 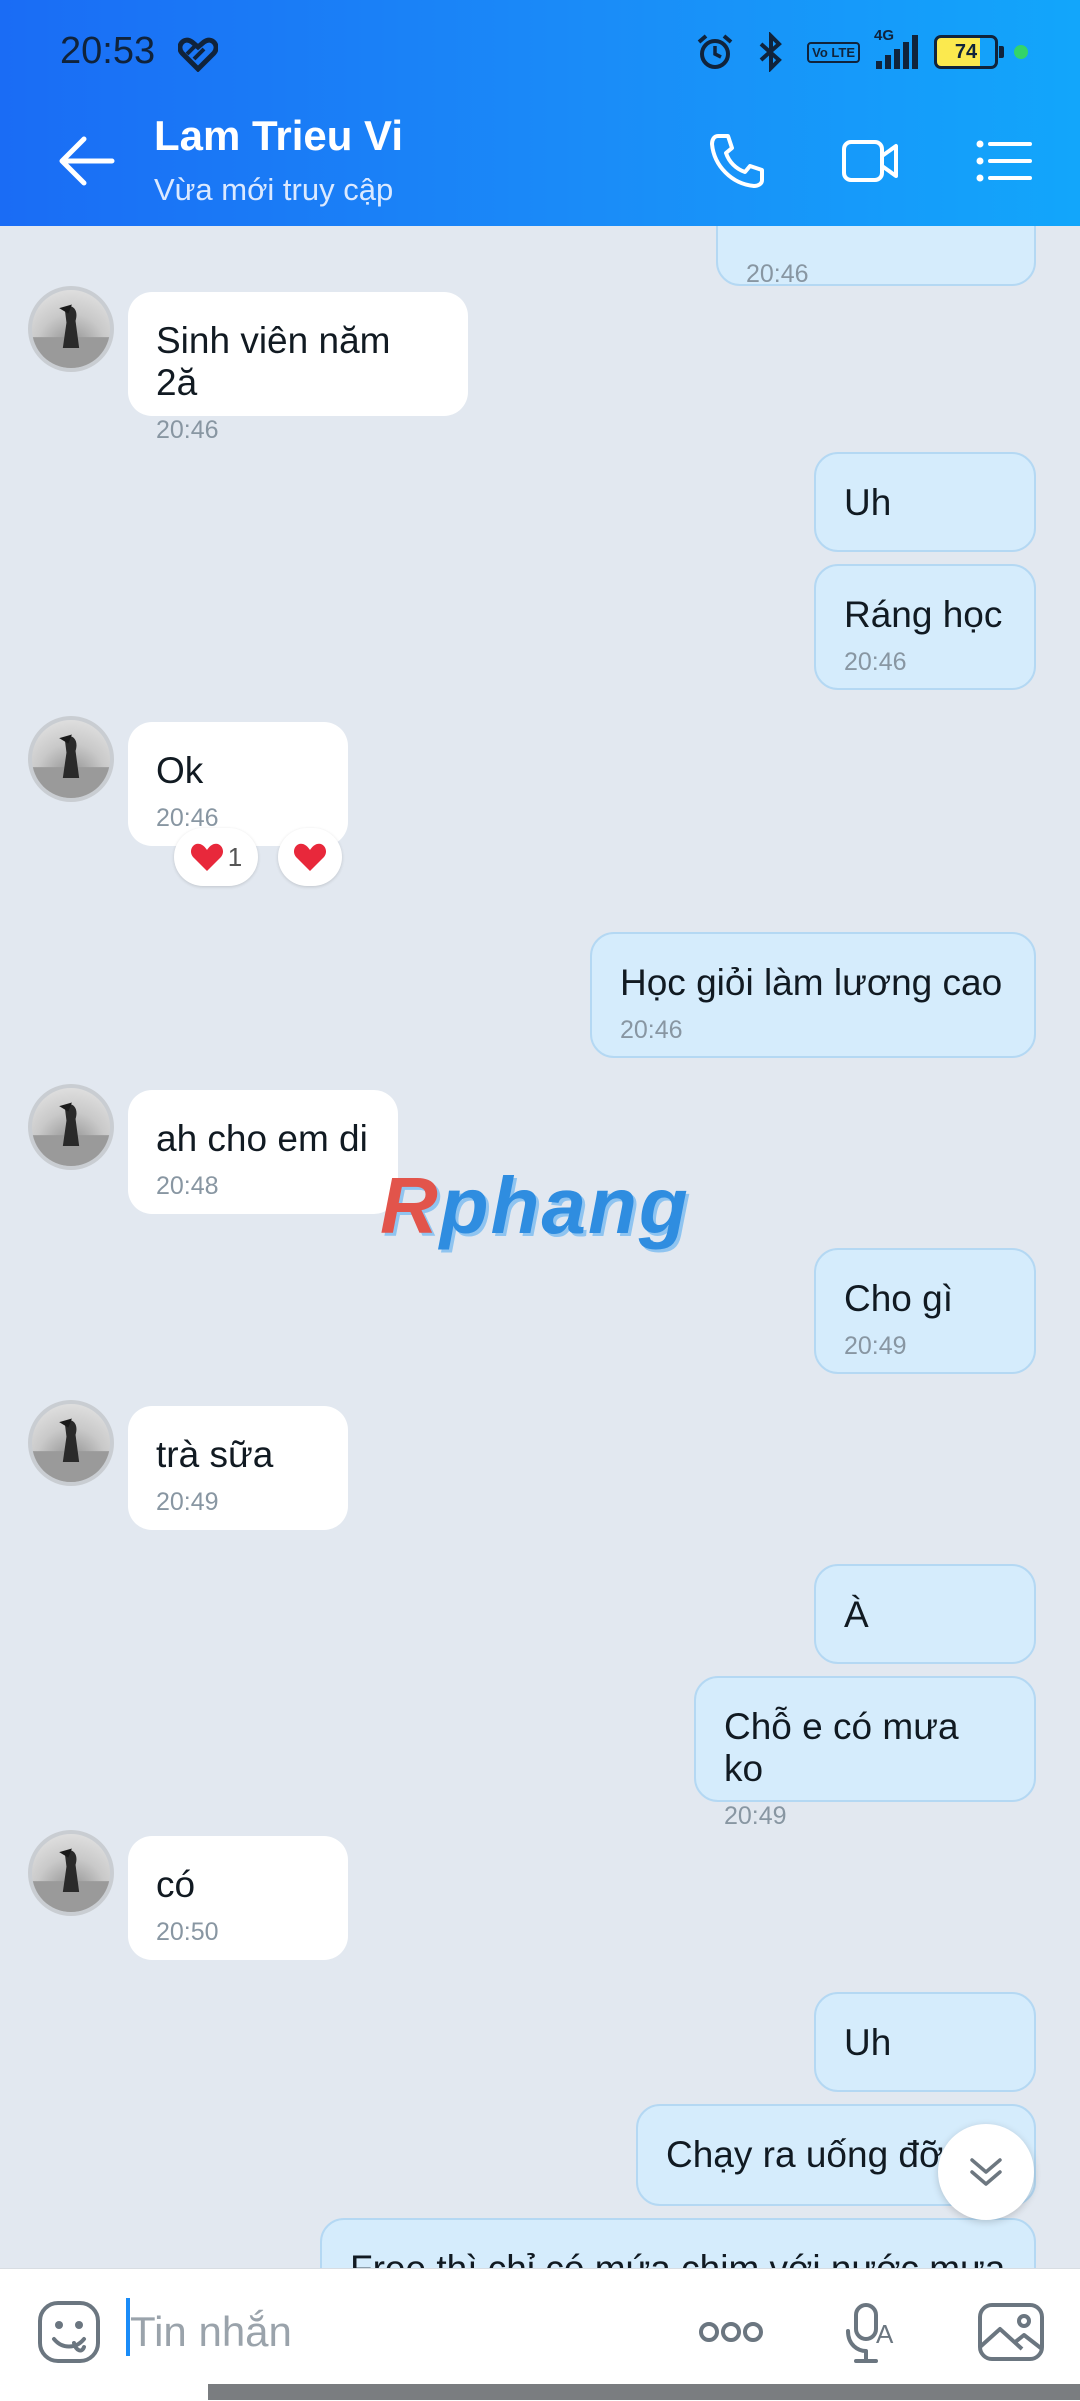 I want to click on message-bubble-received: có 20:50, so click(x=238, y=1898).